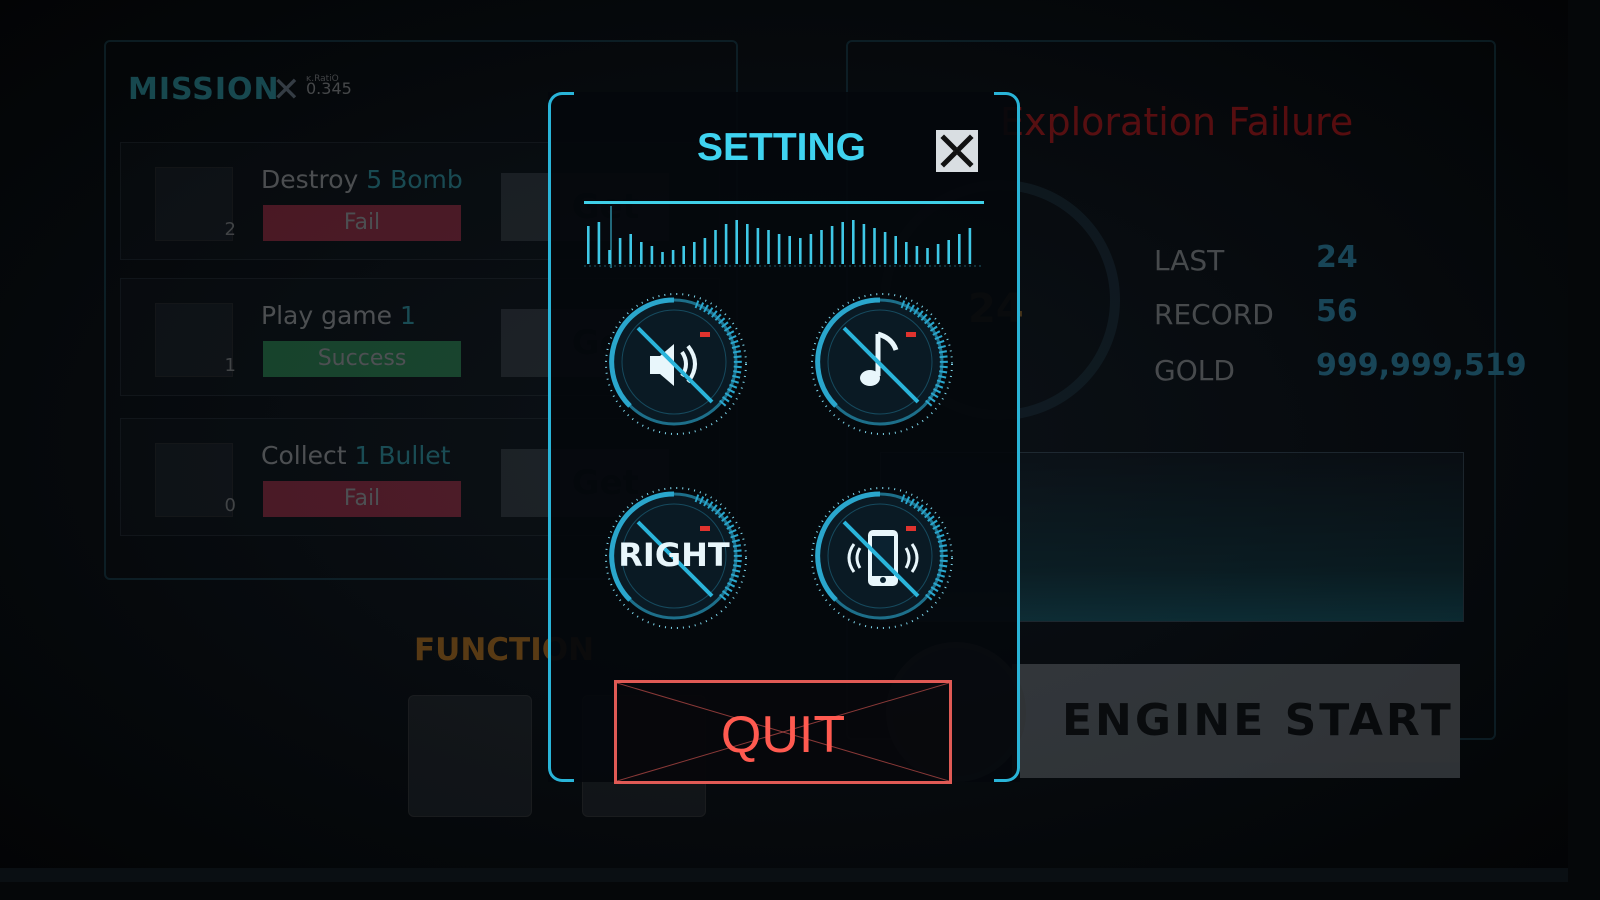 The height and width of the screenshot is (900, 1600). What do you see at coordinates (782, 147) in the screenshot?
I see `settings-title: SETTING` at bounding box center [782, 147].